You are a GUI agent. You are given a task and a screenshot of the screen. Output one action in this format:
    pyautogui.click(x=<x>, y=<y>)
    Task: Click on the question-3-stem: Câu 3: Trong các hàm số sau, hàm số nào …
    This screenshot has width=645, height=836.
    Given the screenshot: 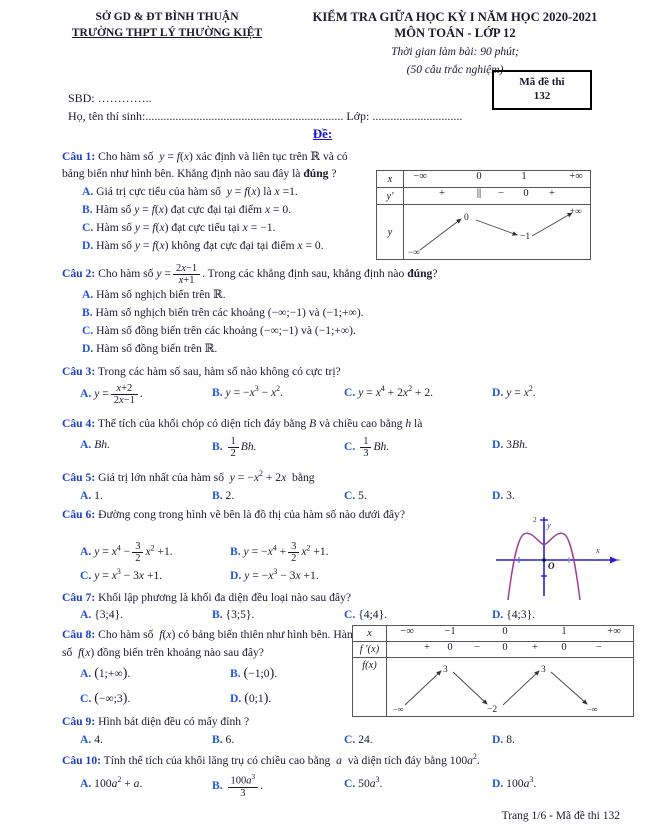 What is the action you would take?
    pyautogui.click(x=201, y=371)
    